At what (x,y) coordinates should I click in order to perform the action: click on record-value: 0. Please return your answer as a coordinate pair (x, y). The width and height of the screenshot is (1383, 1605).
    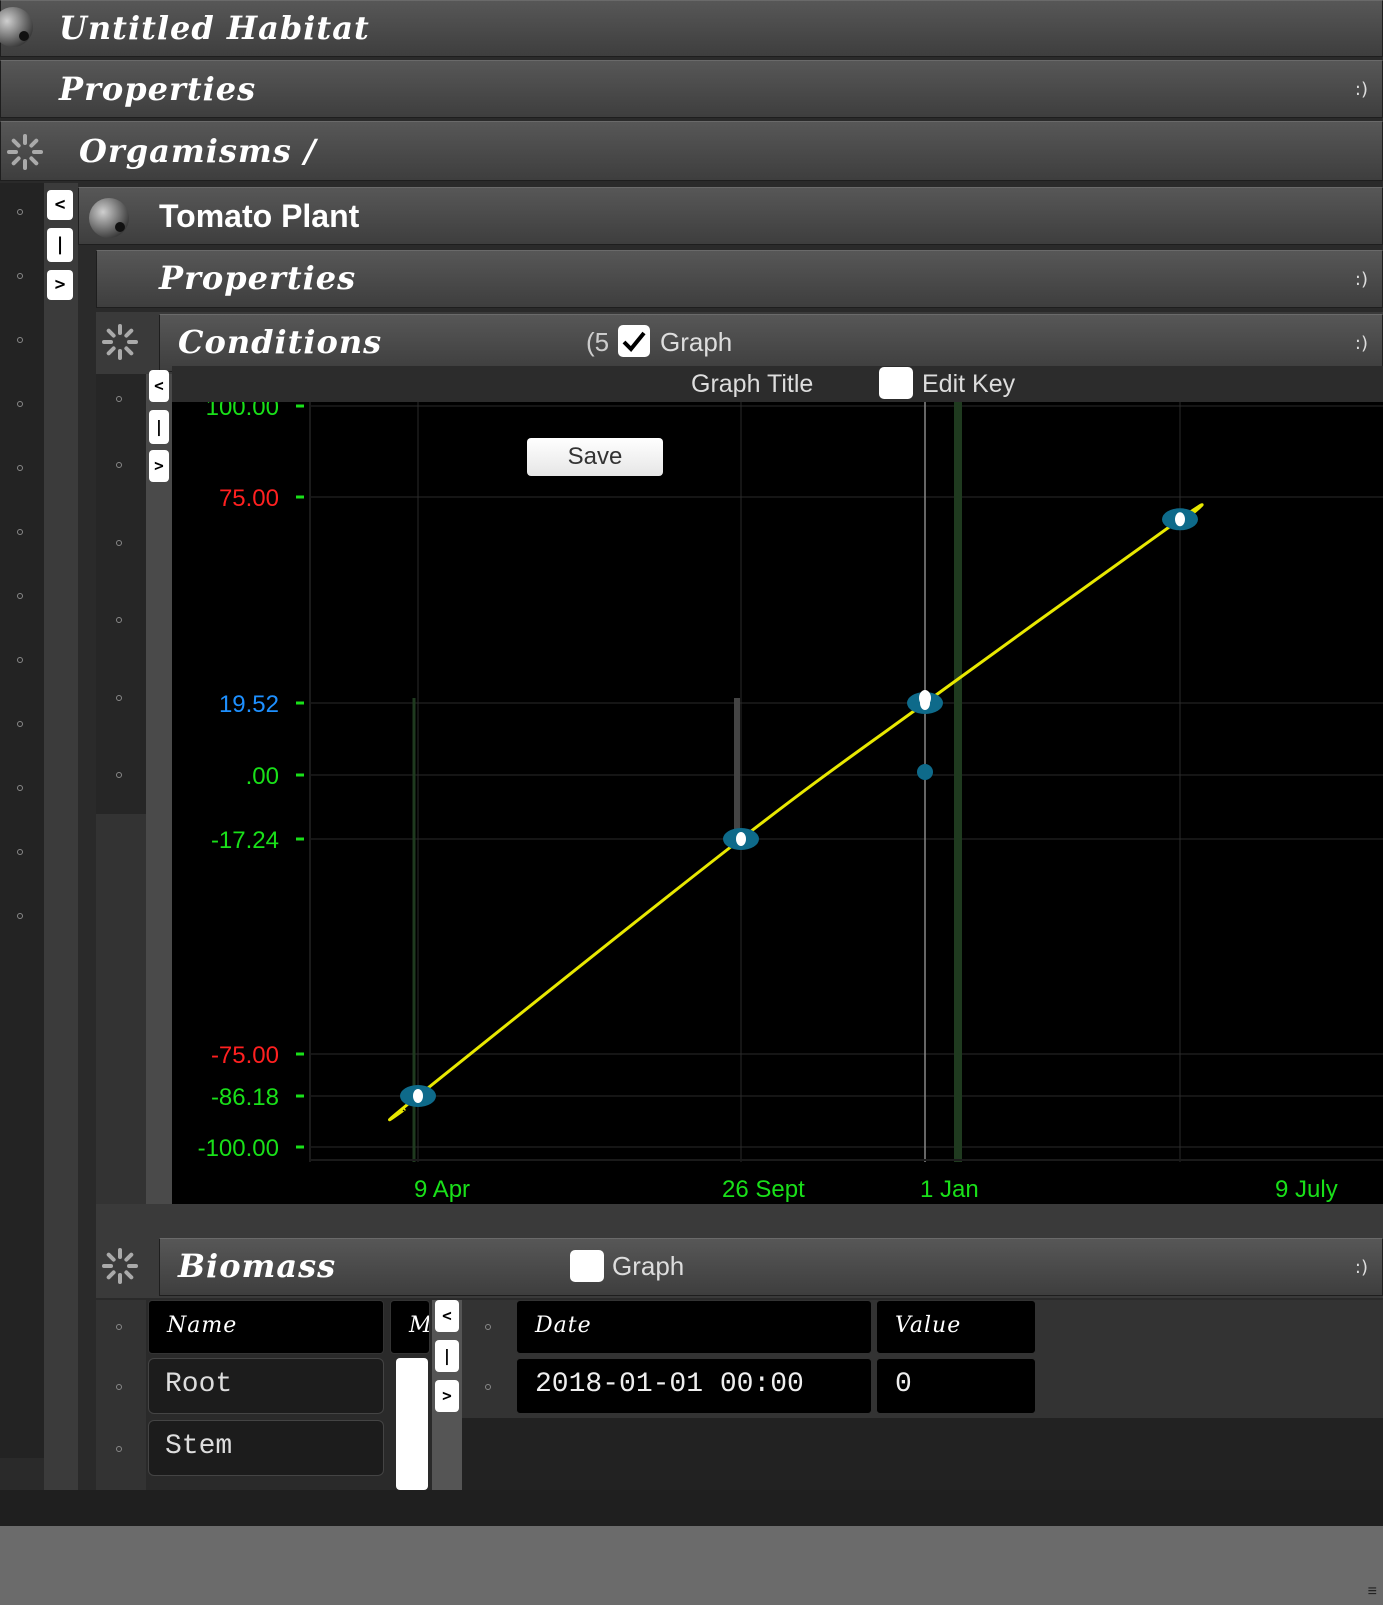
    Looking at the image, I should click on (903, 1384).